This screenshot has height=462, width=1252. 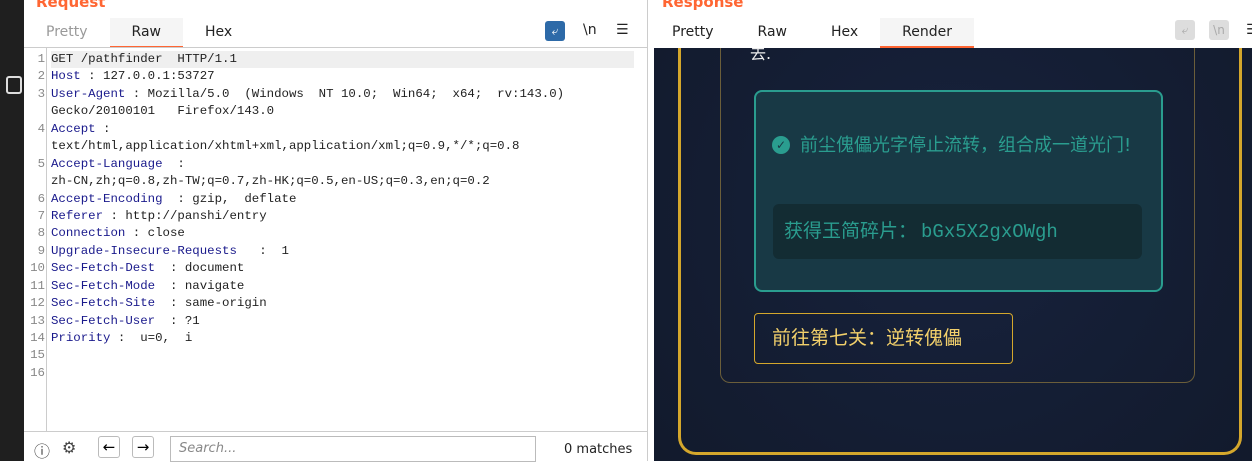 What do you see at coordinates (332, 373) in the screenshot?
I see `code-line: 16` at bounding box center [332, 373].